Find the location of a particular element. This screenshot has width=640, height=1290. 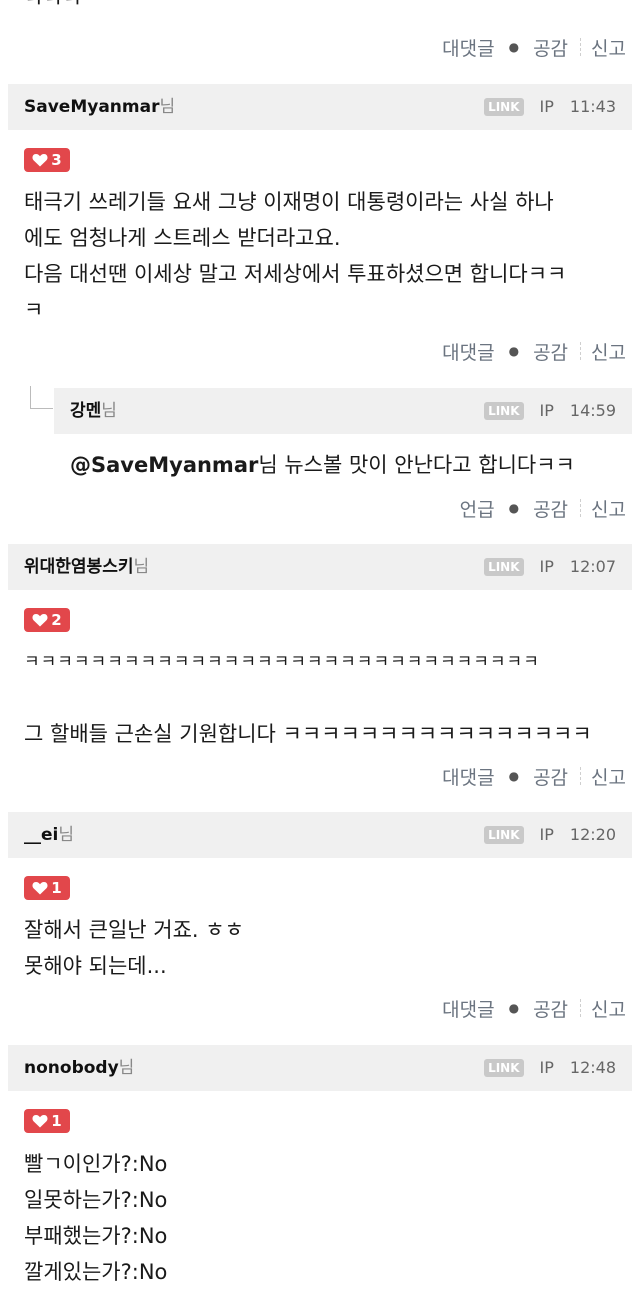

comment-header: 위대한염봉스키님 LINK IP 12:07 is located at coordinates (320, 567).